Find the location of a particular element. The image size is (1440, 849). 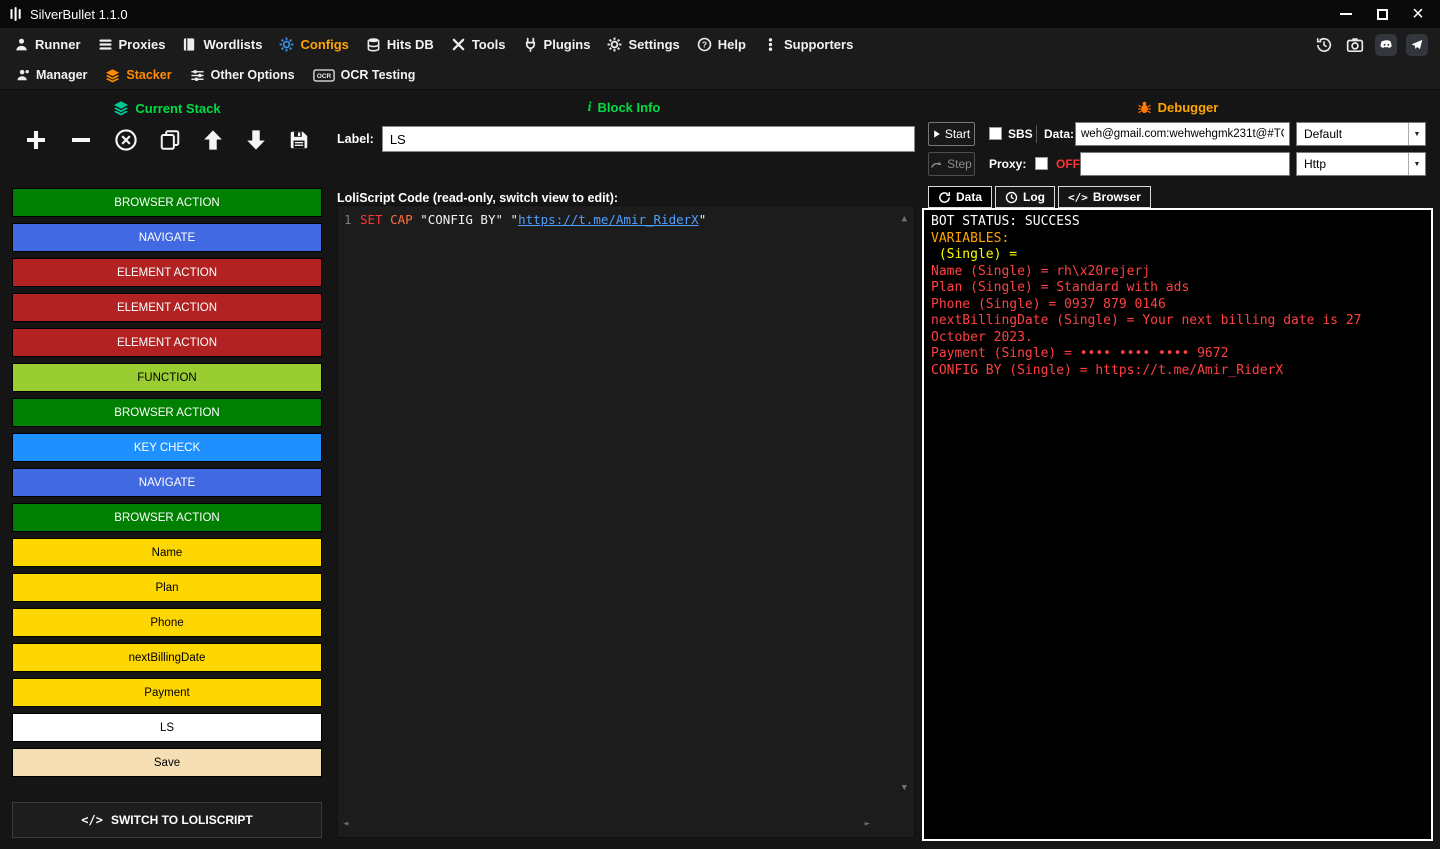

close-button: × is located at coordinates (1418, 14).